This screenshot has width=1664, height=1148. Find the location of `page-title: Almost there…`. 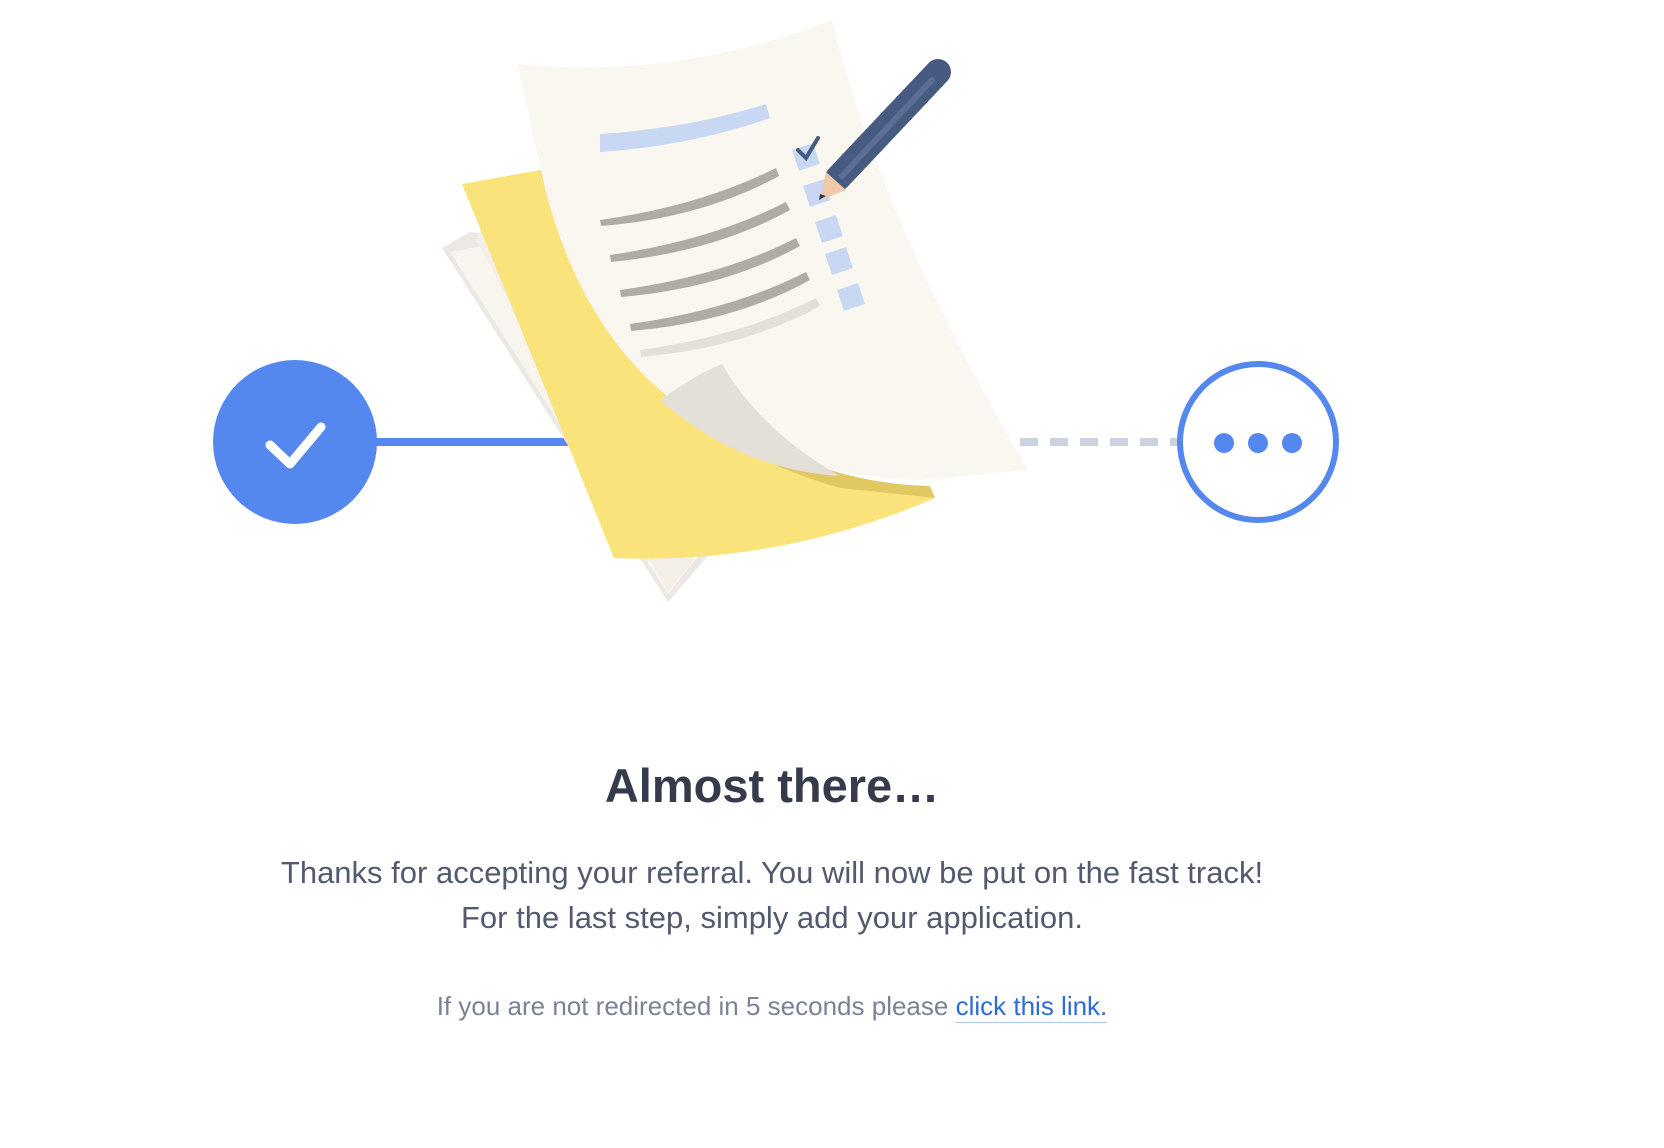

page-title: Almost there… is located at coordinates (772, 785).